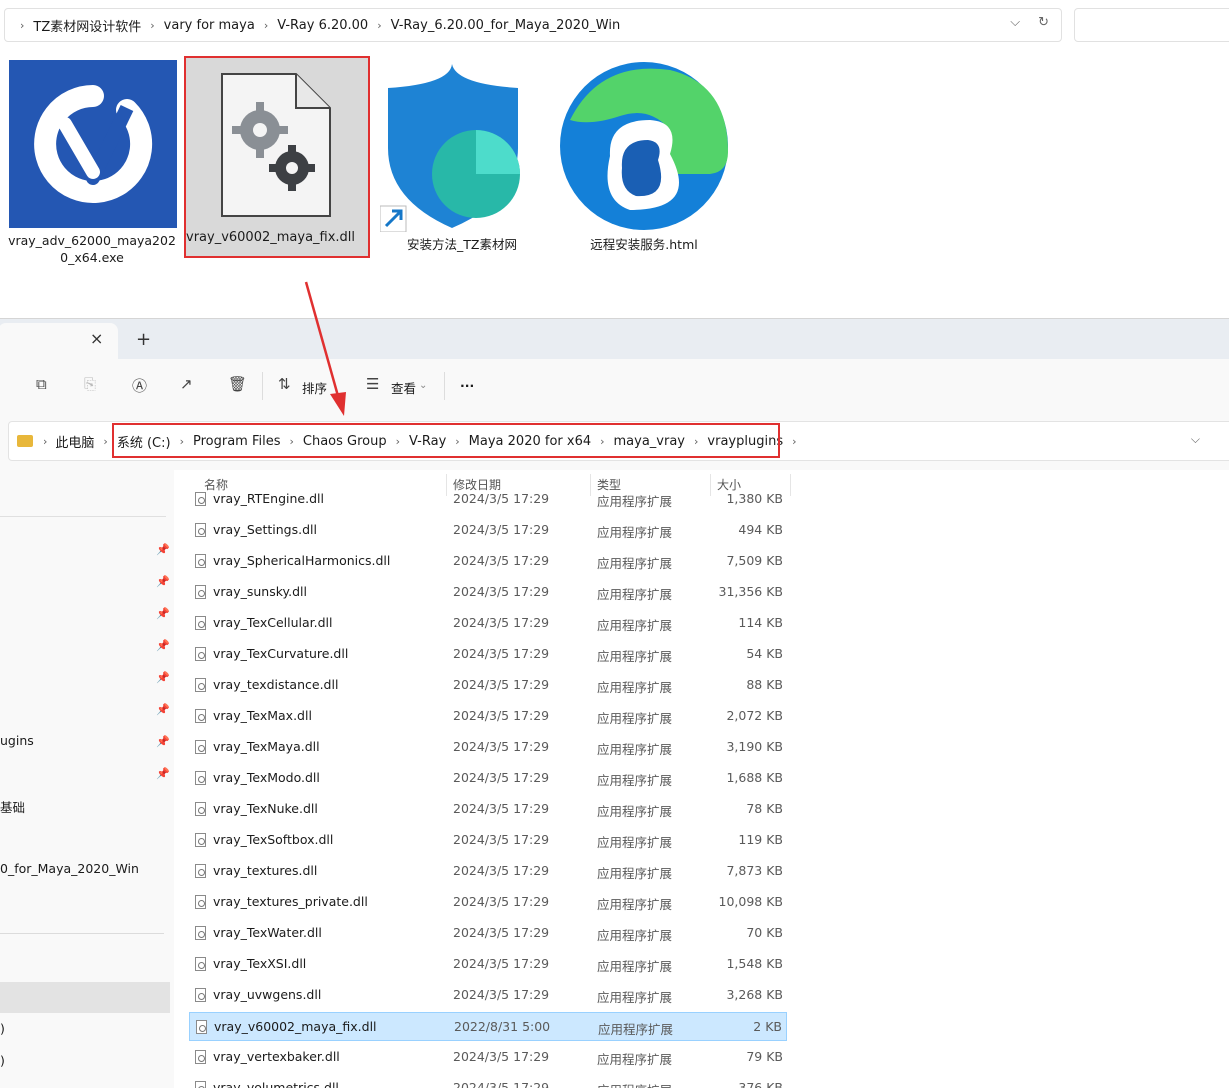  Describe the element at coordinates (266, 25) in the screenshot. I see `chevron-right-icon: ›` at that location.